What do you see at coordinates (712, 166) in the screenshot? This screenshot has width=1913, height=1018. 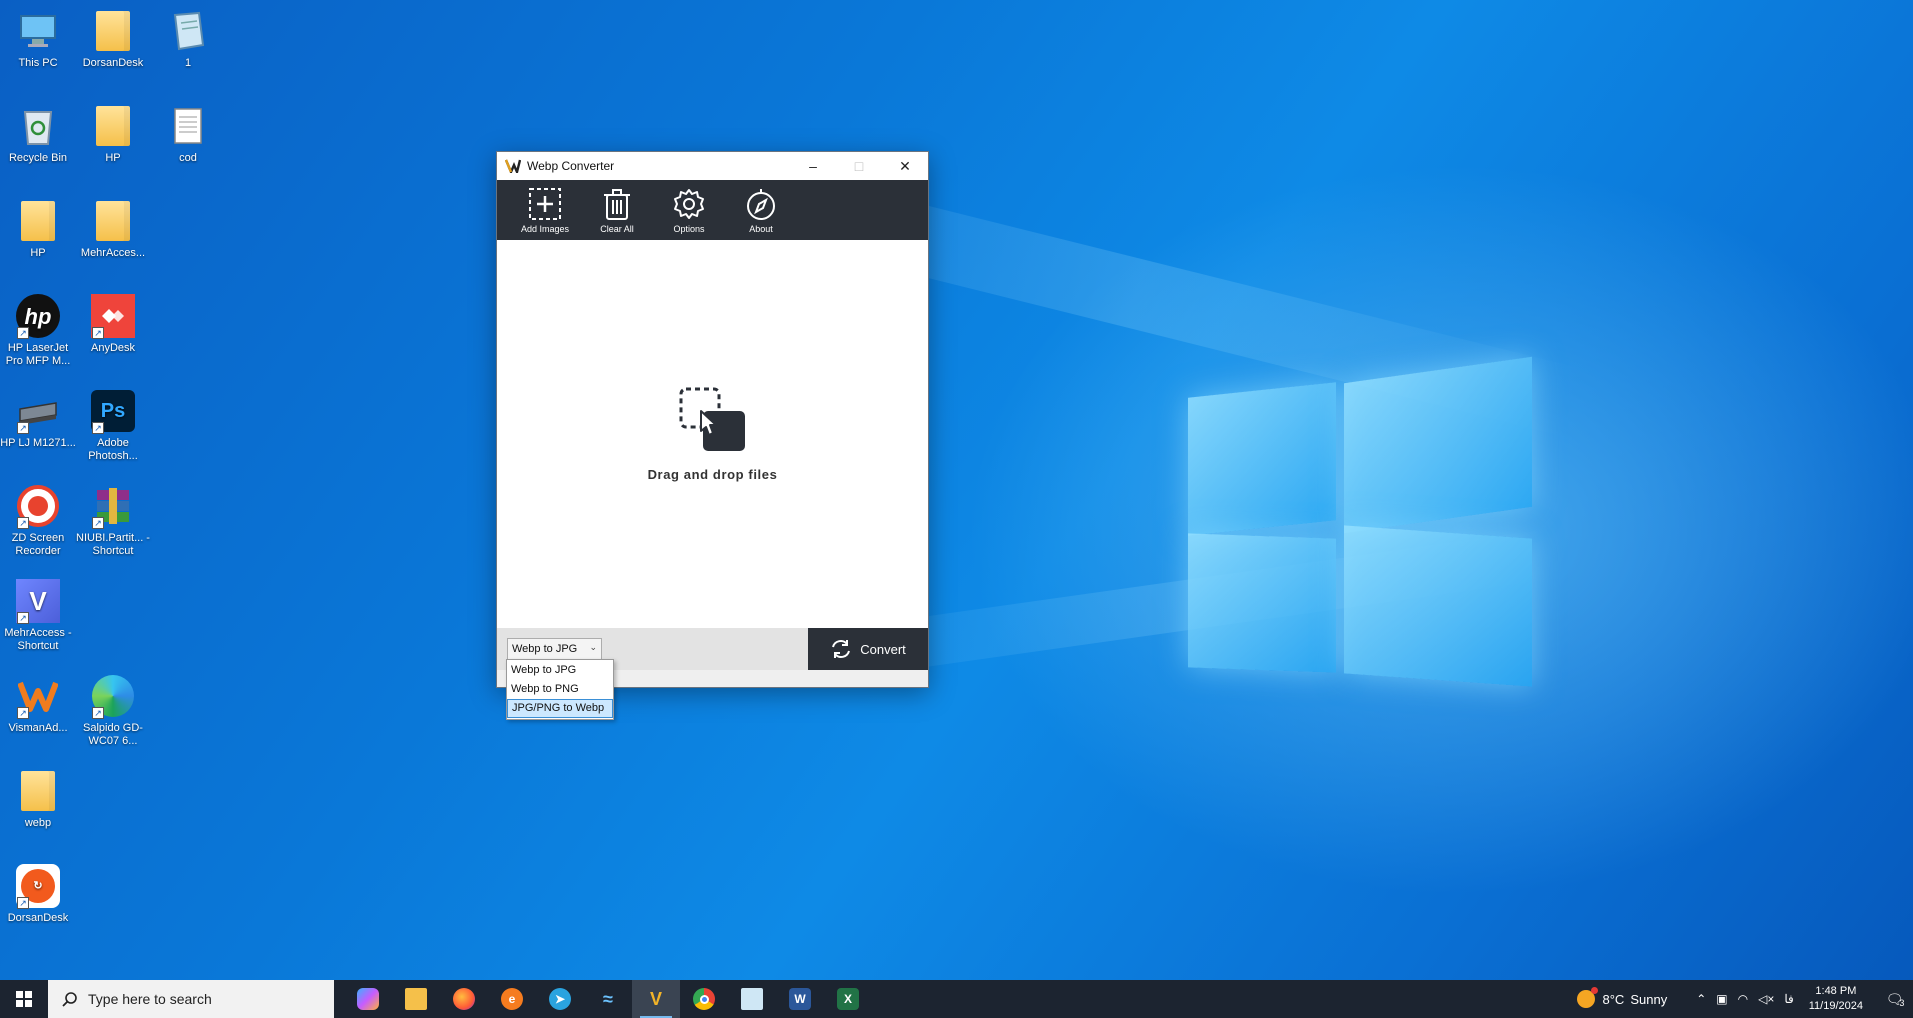 I see `title-bar: Webp Converter – □ ✕` at bounding box center [712, 166].